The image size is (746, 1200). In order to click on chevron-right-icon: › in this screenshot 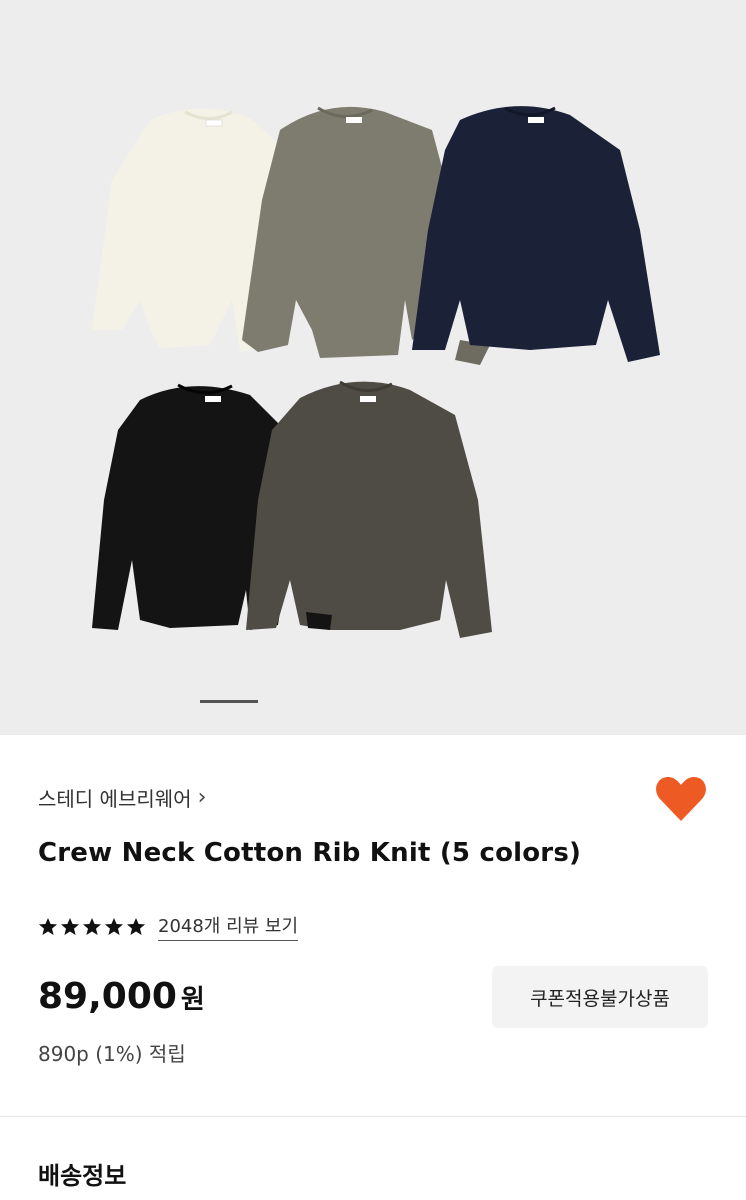, I will do `click(202, 797)`.